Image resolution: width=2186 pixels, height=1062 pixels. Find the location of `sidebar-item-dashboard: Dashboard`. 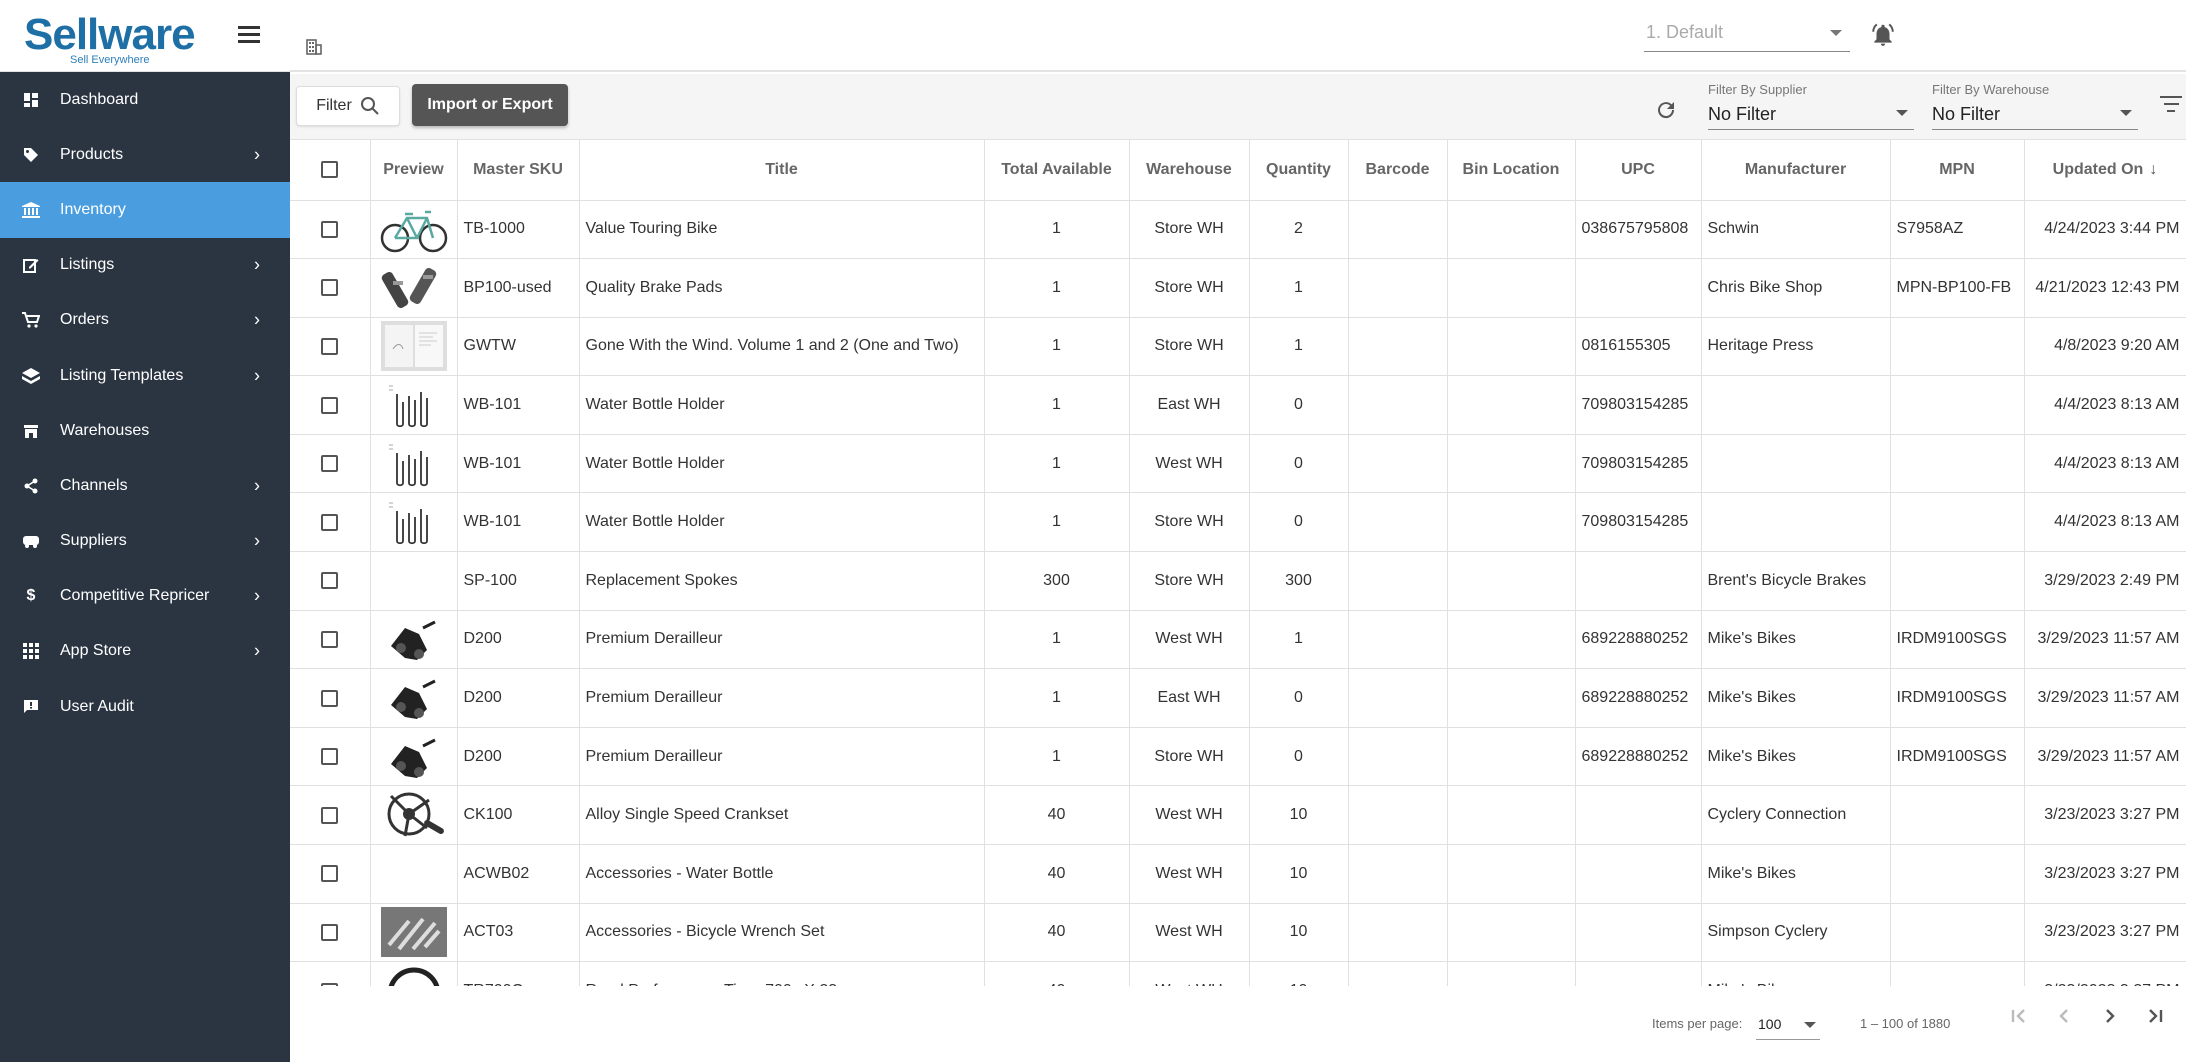

sidebar-item-dashboard: Dashboard is located at coordinates (145, 99).